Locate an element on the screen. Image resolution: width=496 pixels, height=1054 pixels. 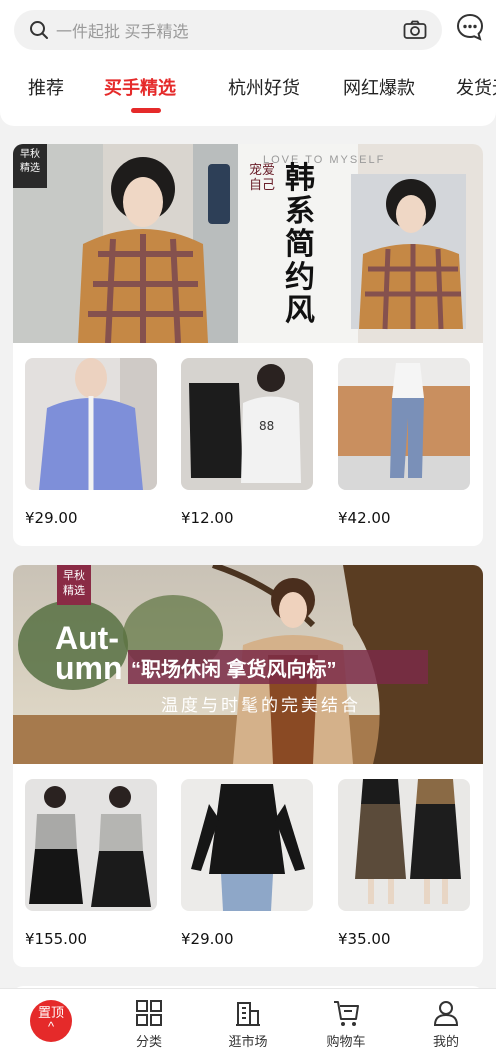
search-icon is located at coordinates (39, 30).